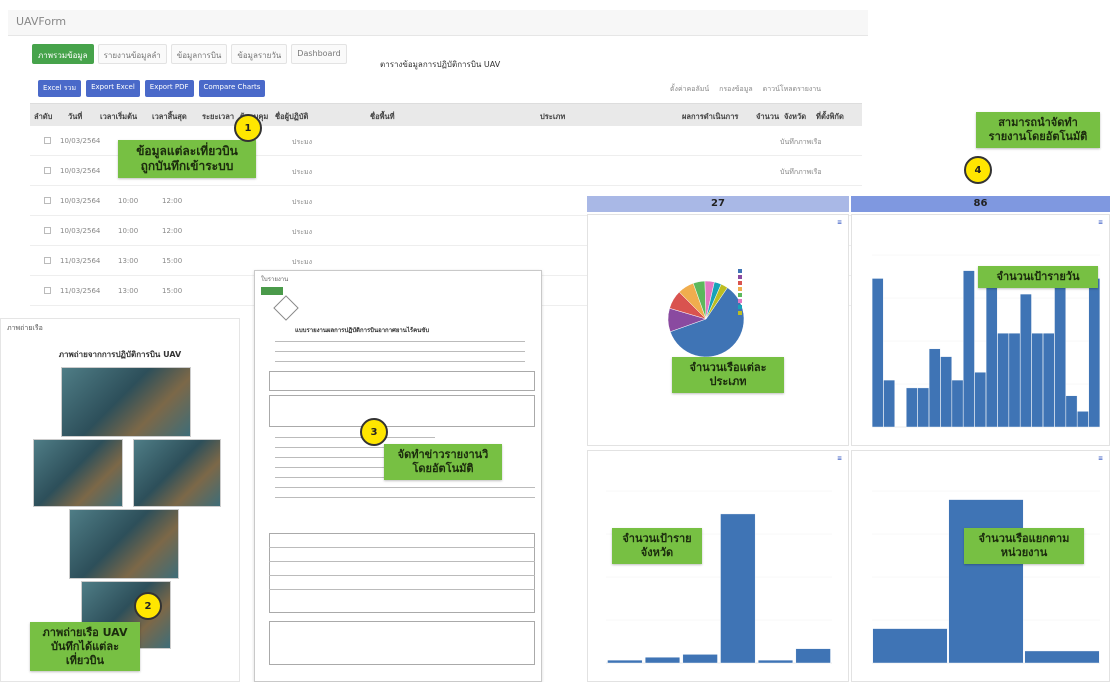  I want to click on tab-dashboard: Dashboard, so click(319, 54).